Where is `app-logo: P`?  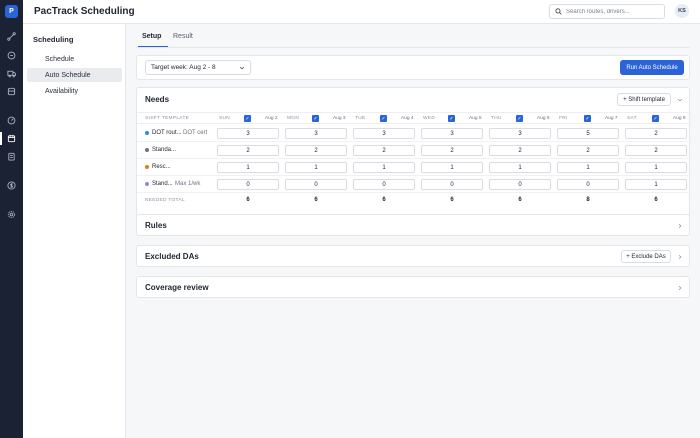 app-logo: P is located at coordinates (11, 11).